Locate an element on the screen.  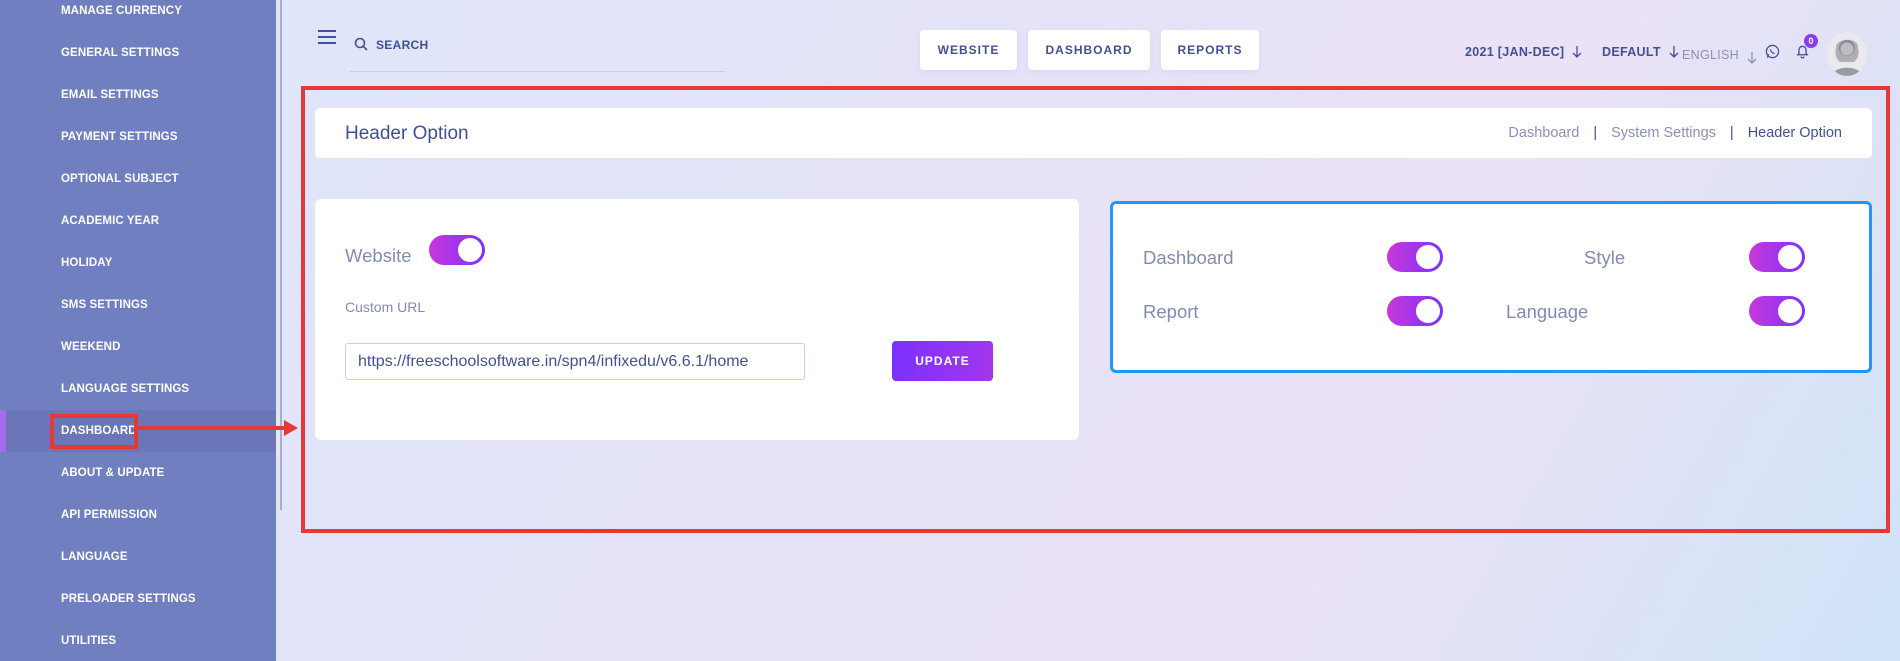
website-button: WEBSITE is located at coordinates (968, 50).